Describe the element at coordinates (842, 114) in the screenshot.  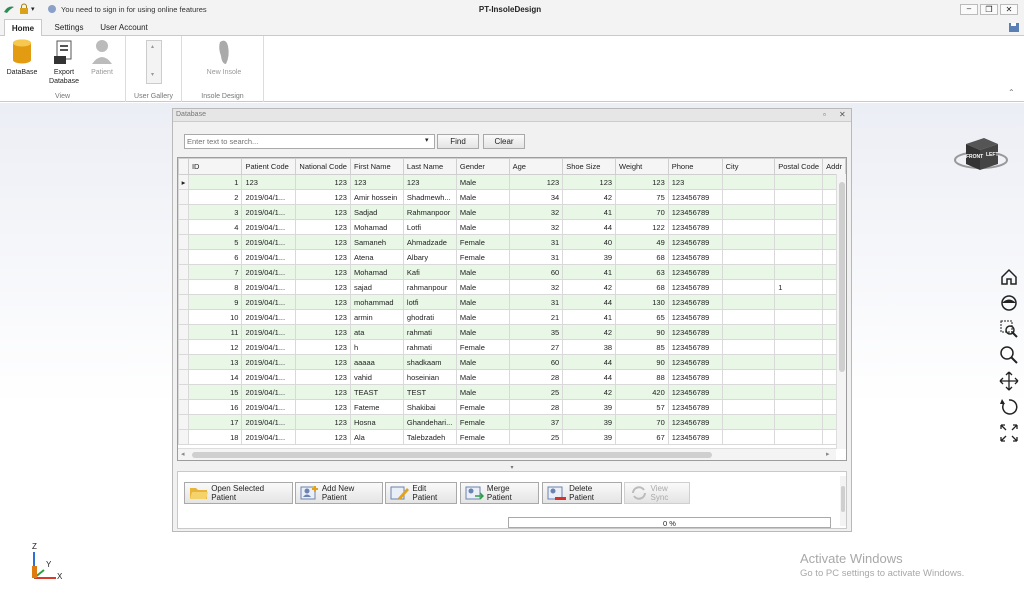
I see `close-window-icon: ✕` at that location.